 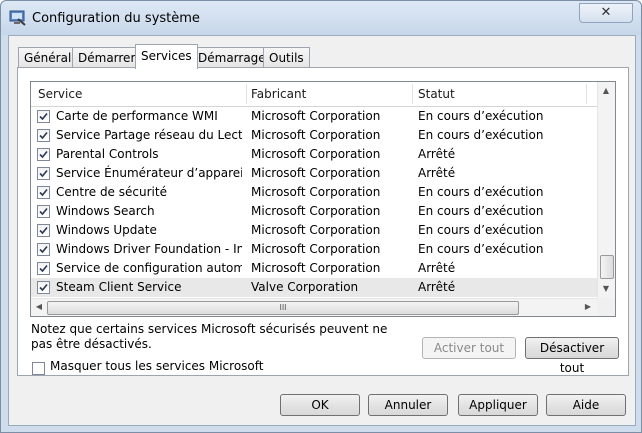 What do you see at coordinates (166, 56) in the screenshot?
I see `tab-services: Services` at bounding box center [166, 56].